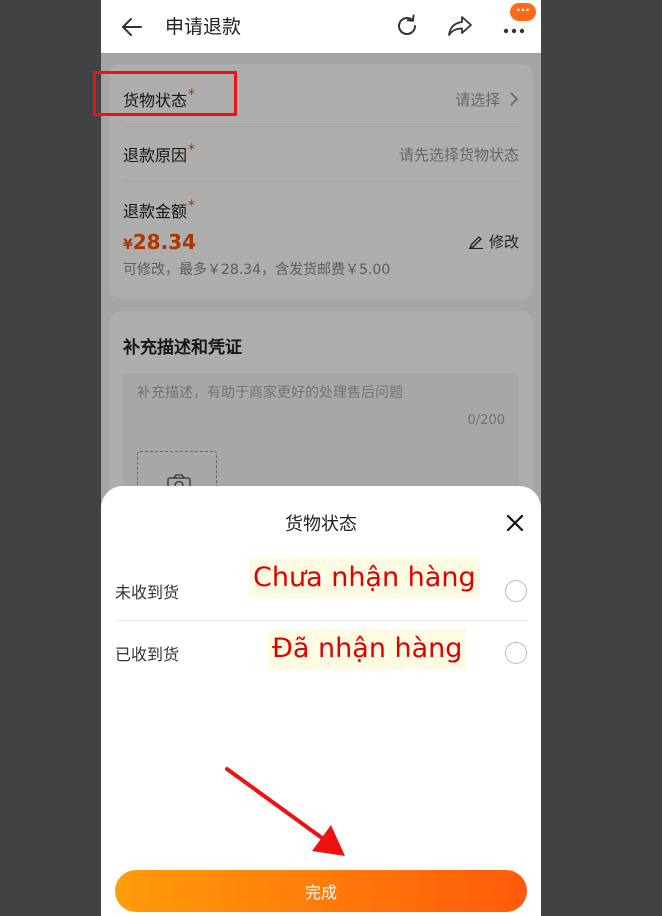 This screenshot has width=662, height=916. Describe the element at coordinates (407, 26) in the screenshot. I see `refresh-icon` at that location.